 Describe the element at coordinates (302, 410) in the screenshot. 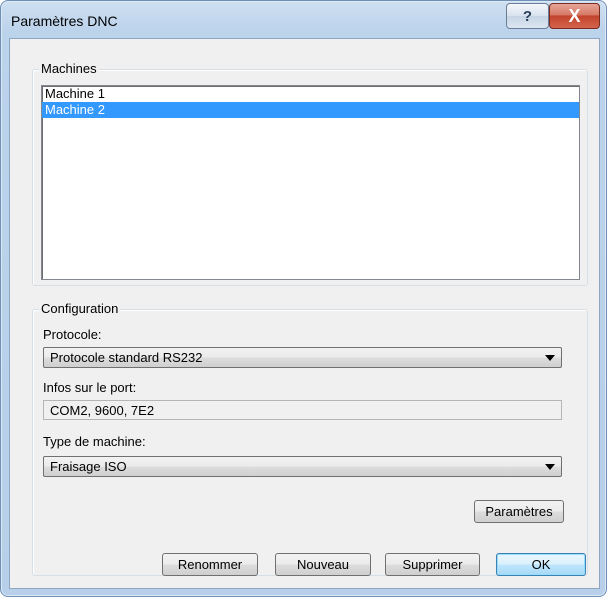

I see `port-info-field: COM2, 9600, 7E2` at that location.